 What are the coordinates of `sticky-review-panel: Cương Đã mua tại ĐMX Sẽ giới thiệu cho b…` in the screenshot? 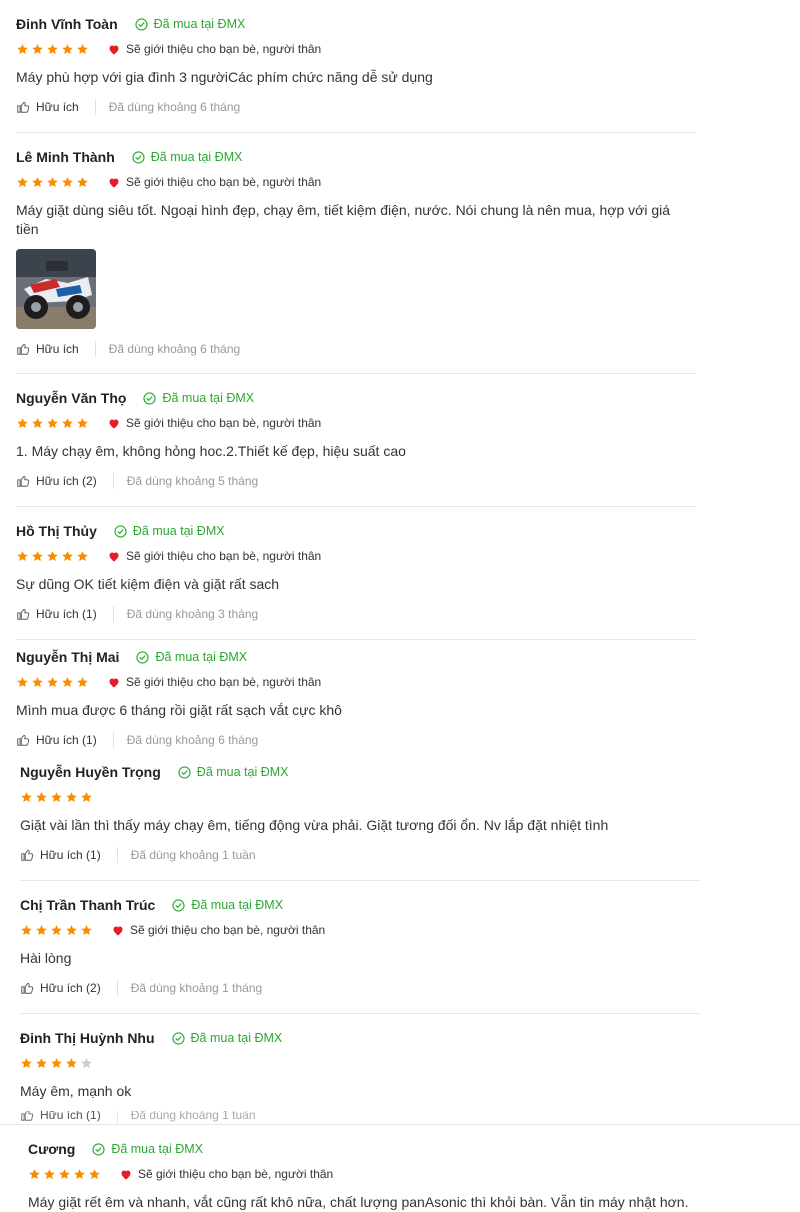 It's located at (400, 1168).